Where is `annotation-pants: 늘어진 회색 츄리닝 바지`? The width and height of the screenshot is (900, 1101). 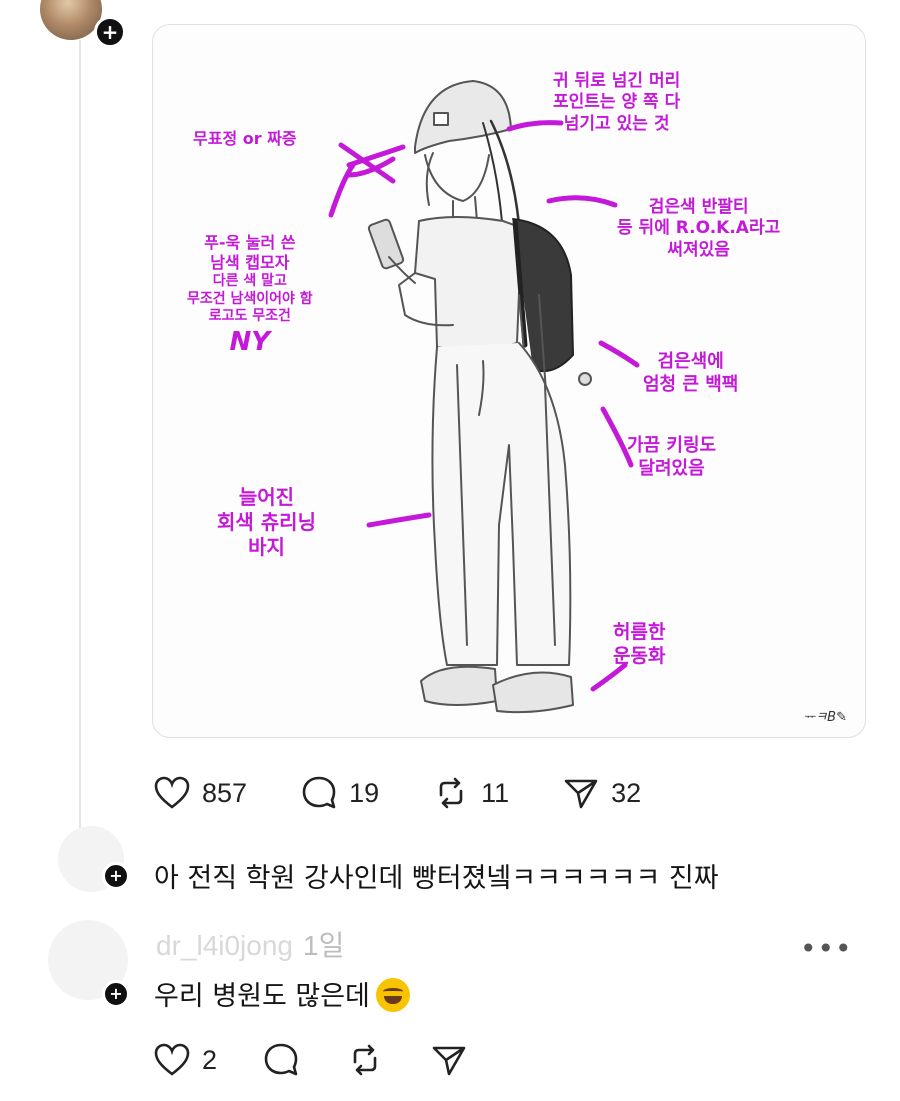 annotation-pants: 늘어진 회색 츄리닝 바지 is located at coordinates (266, 522).